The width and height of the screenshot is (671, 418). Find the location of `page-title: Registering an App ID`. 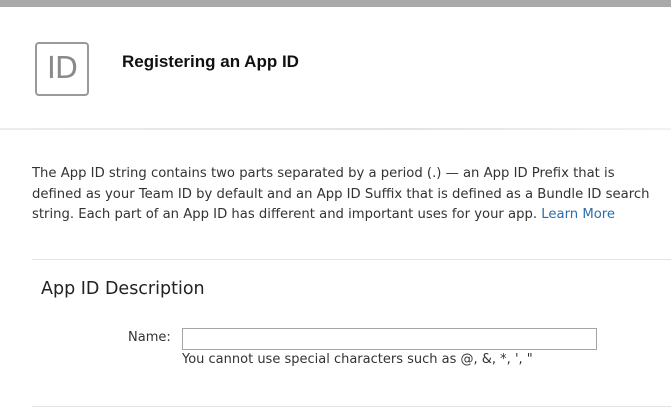

page-title: Registering an App ID is located at coordinates (210, 61).